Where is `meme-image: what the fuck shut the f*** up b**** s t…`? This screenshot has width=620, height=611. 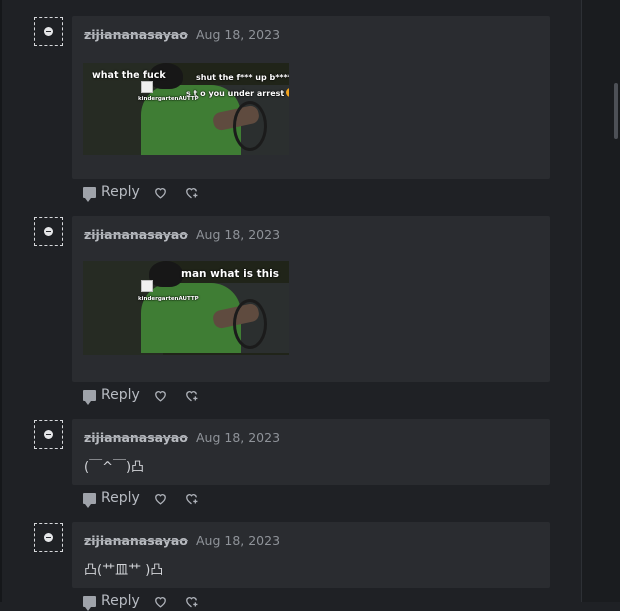 meme-image: what the fuck shut the f*** up b**** s t… is located at coordinates (186, 109).